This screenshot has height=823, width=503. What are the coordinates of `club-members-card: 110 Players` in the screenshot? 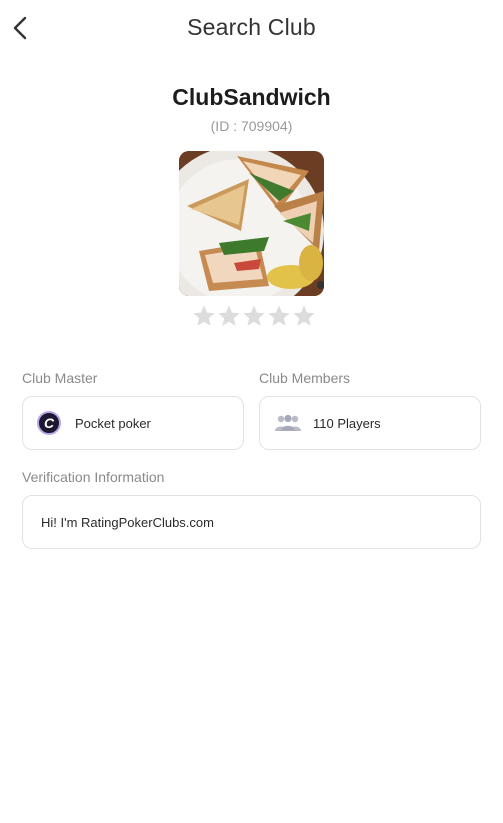 It's located at (370, 423).